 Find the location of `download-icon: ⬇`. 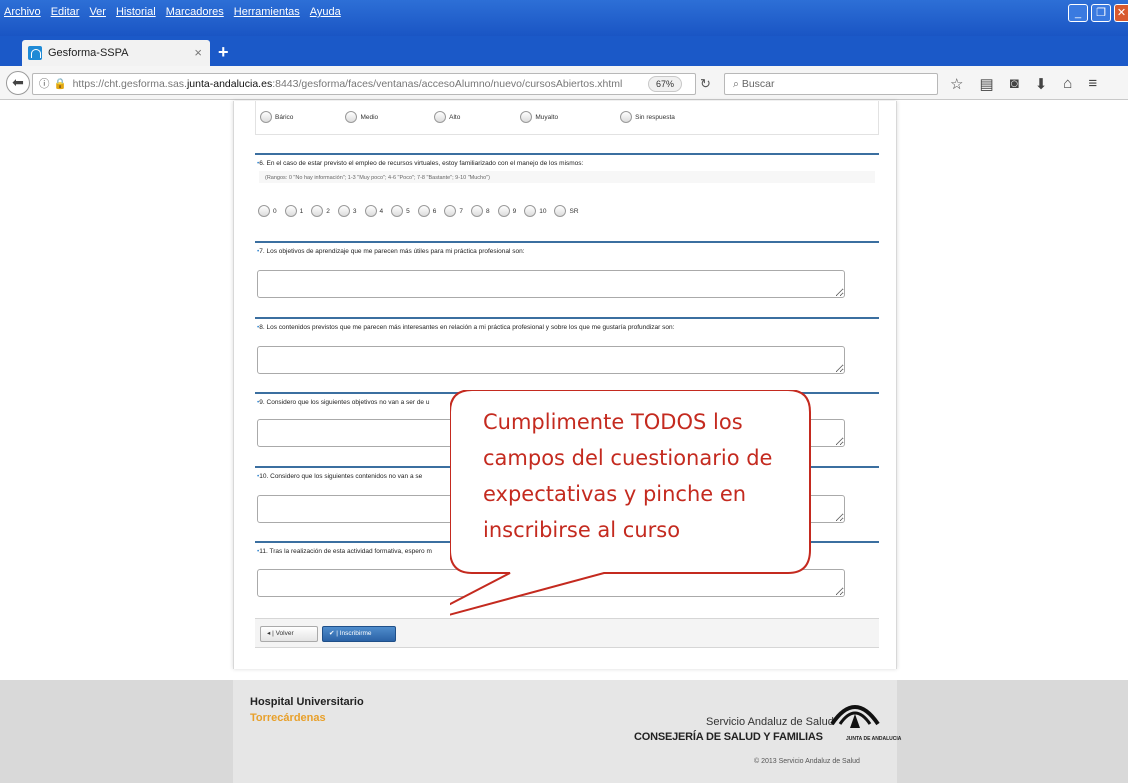

download-icon: ⬇ is located at coordinates (1041, 84).